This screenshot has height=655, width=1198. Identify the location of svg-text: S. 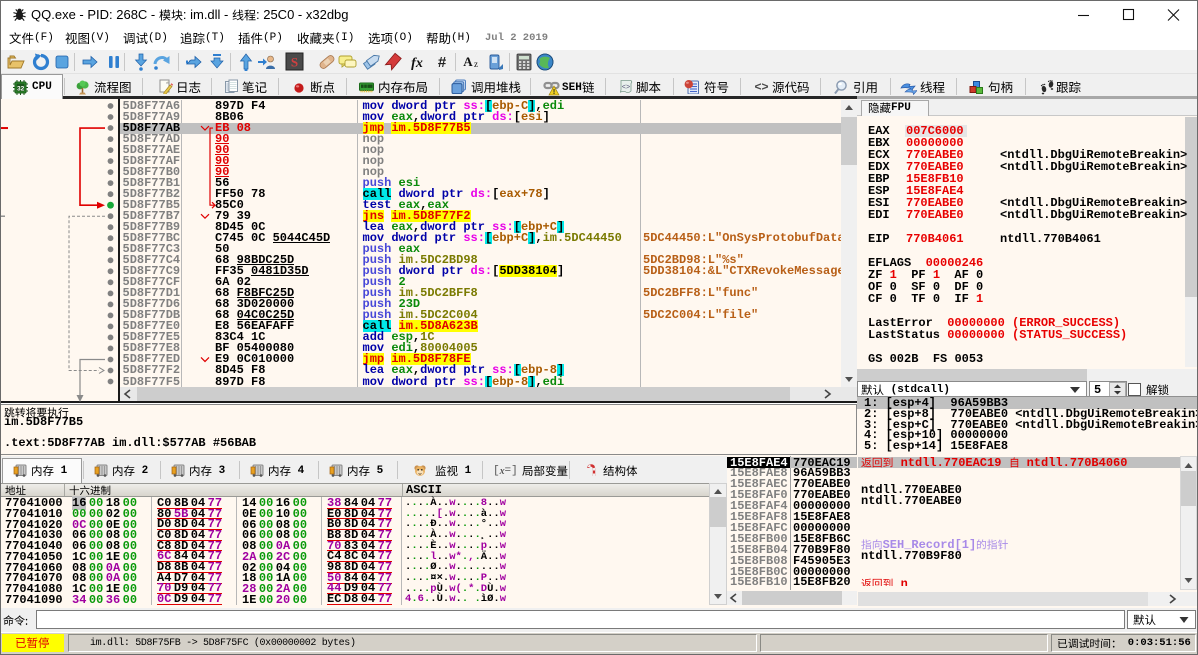
(294, 62).